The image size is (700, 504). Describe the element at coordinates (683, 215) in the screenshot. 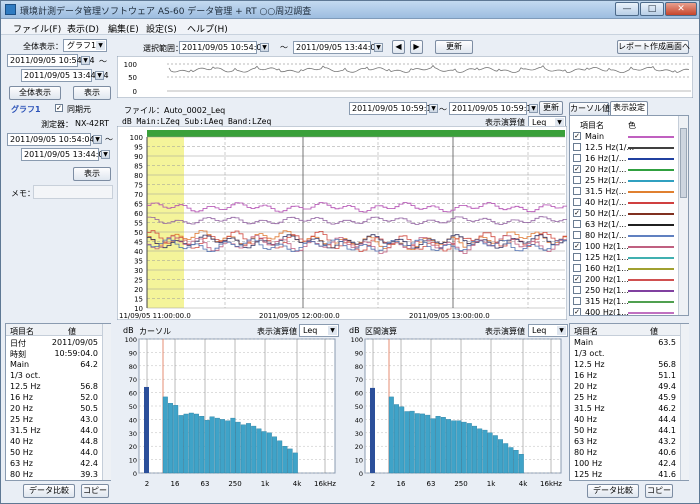

I see `legend-scrollbar` at that location.